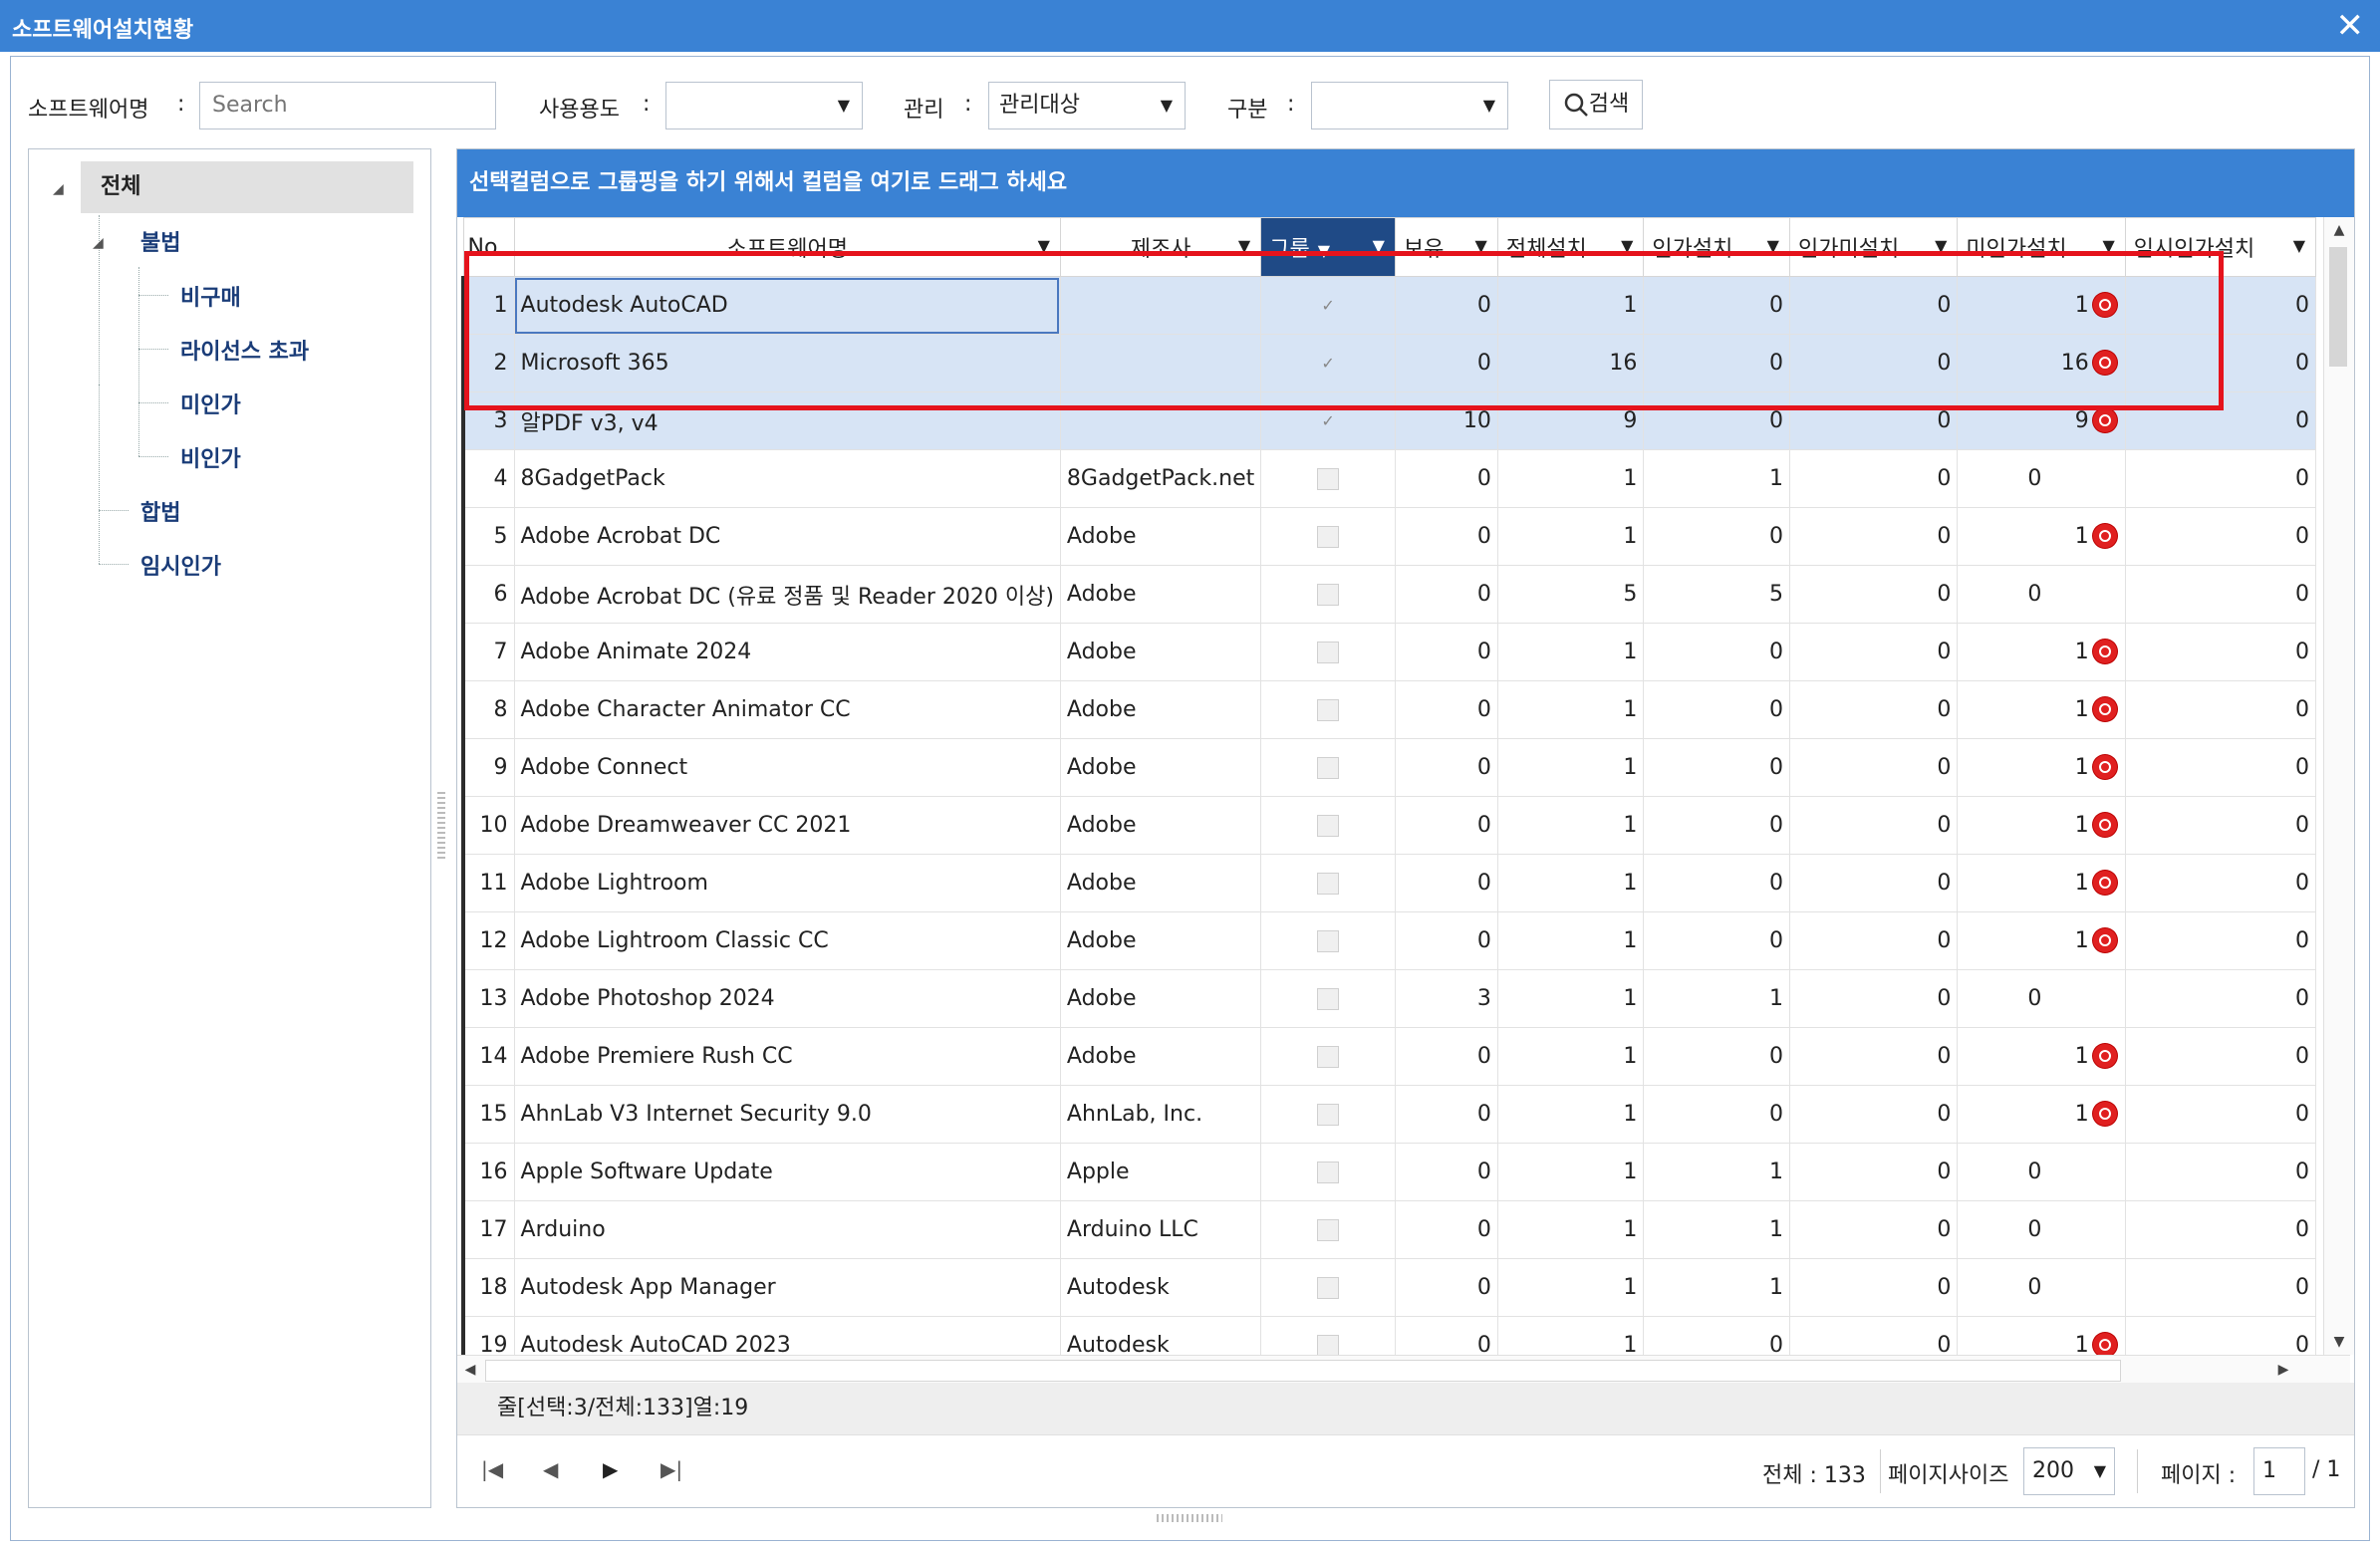 The height and width of the screenshot is (1549, 2380). What do you see at coordinates (1160, 536) in the screenshot?
I see `cell-maker: Adobe` at bounding box center [1160, 536].